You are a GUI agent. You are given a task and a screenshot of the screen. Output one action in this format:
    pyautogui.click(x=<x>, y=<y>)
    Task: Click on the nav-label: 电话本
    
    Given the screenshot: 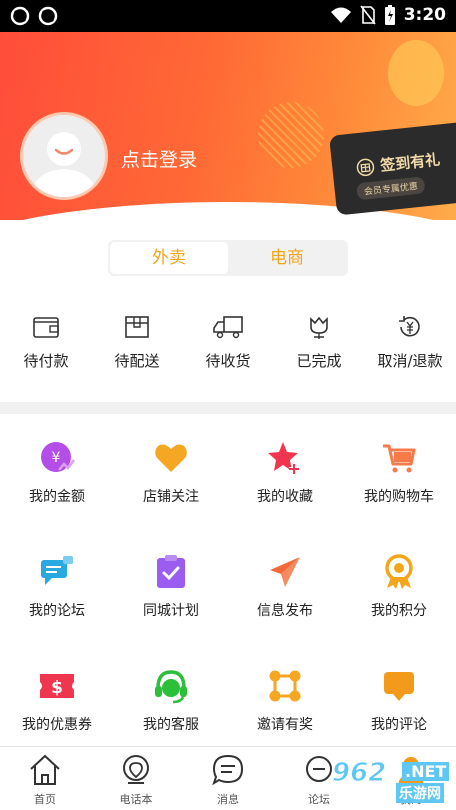 What is the action you would take?
    pyautogui.click(x=136, y=799)
    